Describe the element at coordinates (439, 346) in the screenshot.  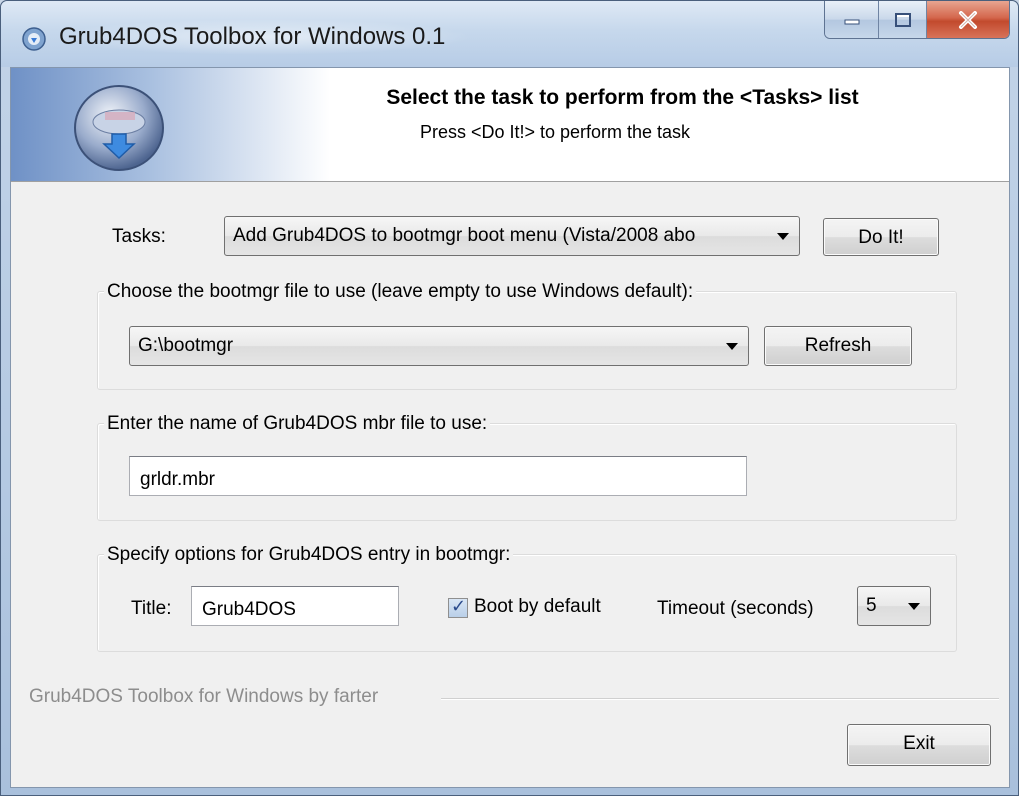
I see `bootmgr-file-dropdown: G:\bootmgr` at that location.